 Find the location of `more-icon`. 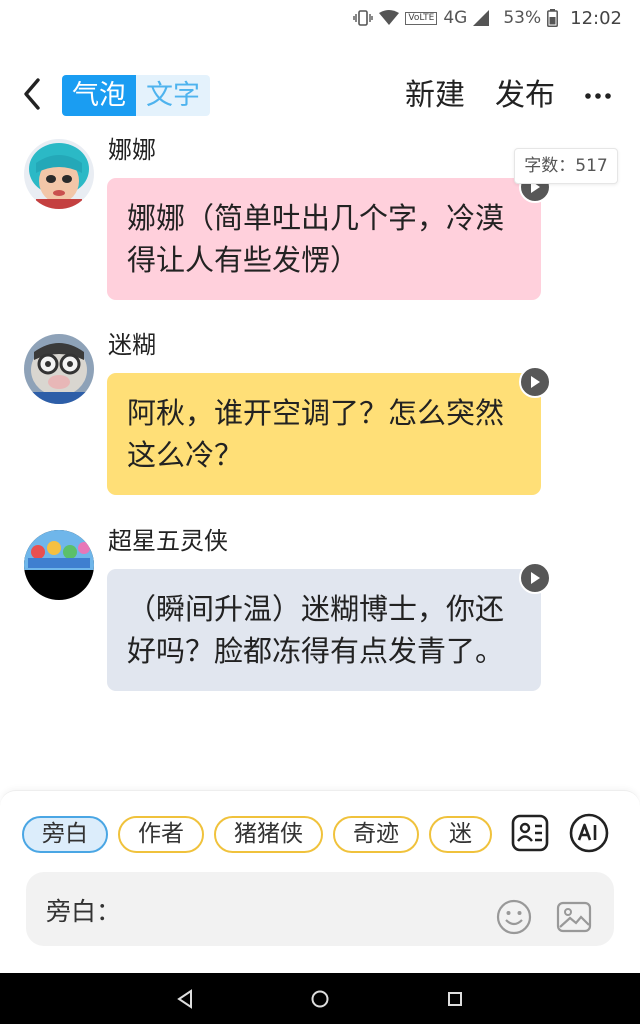

more-icon is located at coordinates (598, 96).